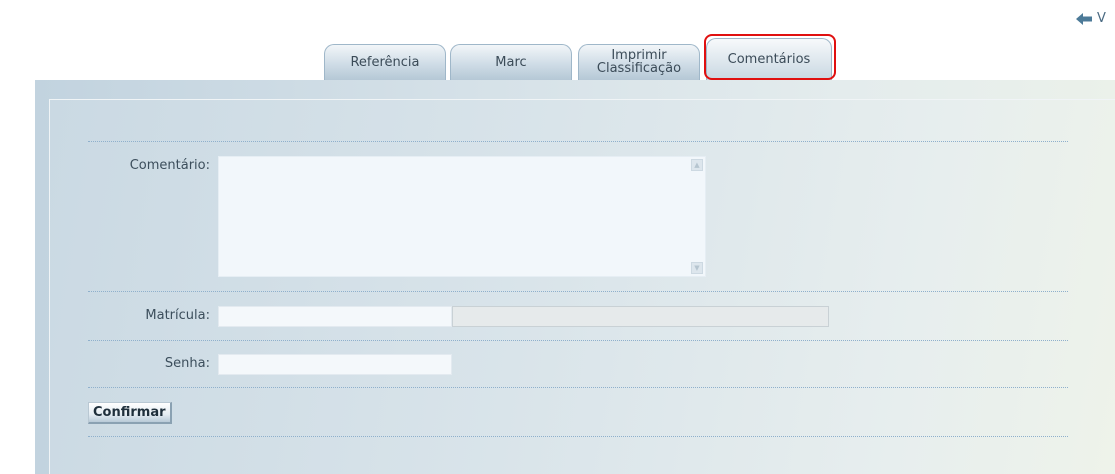 This screenshot has width=1115, height=474. I want to click on tab-referencia: Referência, so click(385, 62).